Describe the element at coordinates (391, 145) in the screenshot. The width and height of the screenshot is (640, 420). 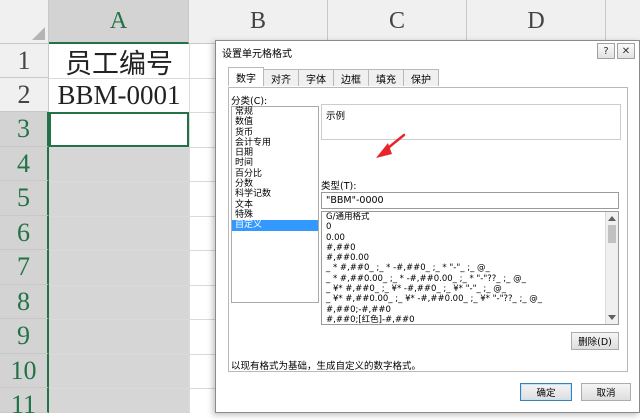
I see `annotation-arrow-icon` at that location.